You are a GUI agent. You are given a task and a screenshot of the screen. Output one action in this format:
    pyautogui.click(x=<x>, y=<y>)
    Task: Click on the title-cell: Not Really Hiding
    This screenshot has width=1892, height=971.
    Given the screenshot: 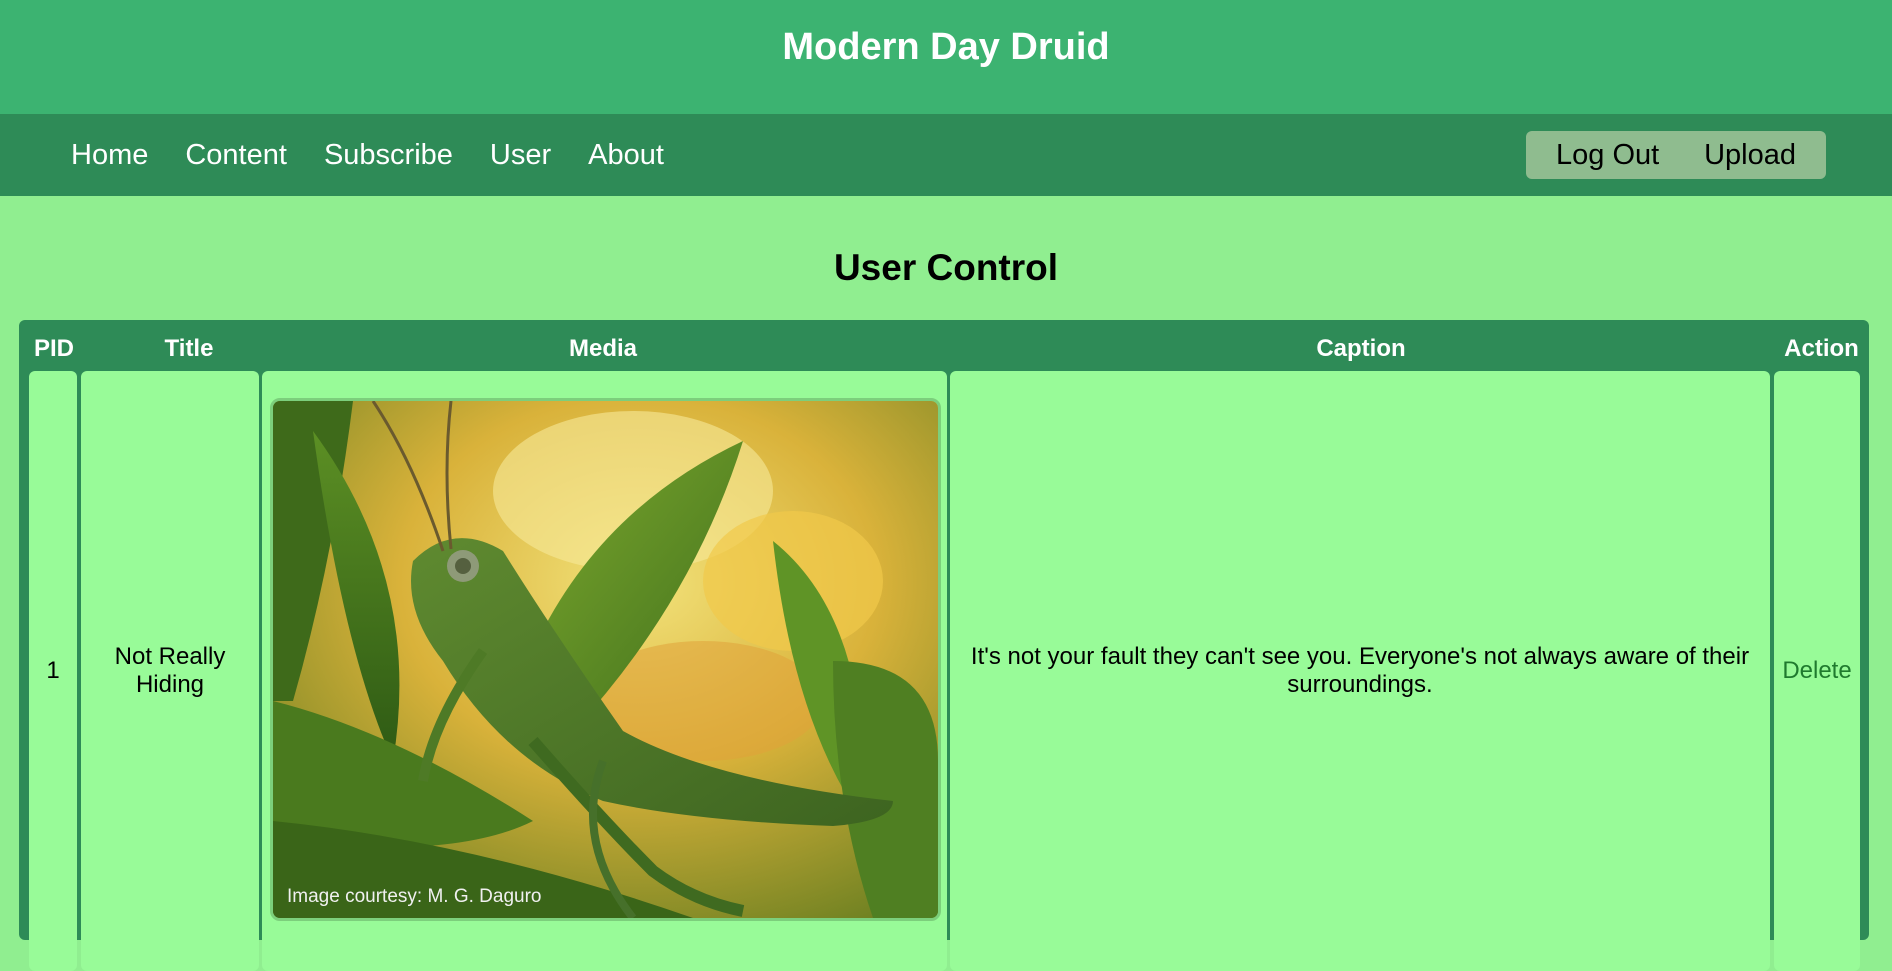 What is the action you would take?
    pyautogui.click(x=170, y=671)
    